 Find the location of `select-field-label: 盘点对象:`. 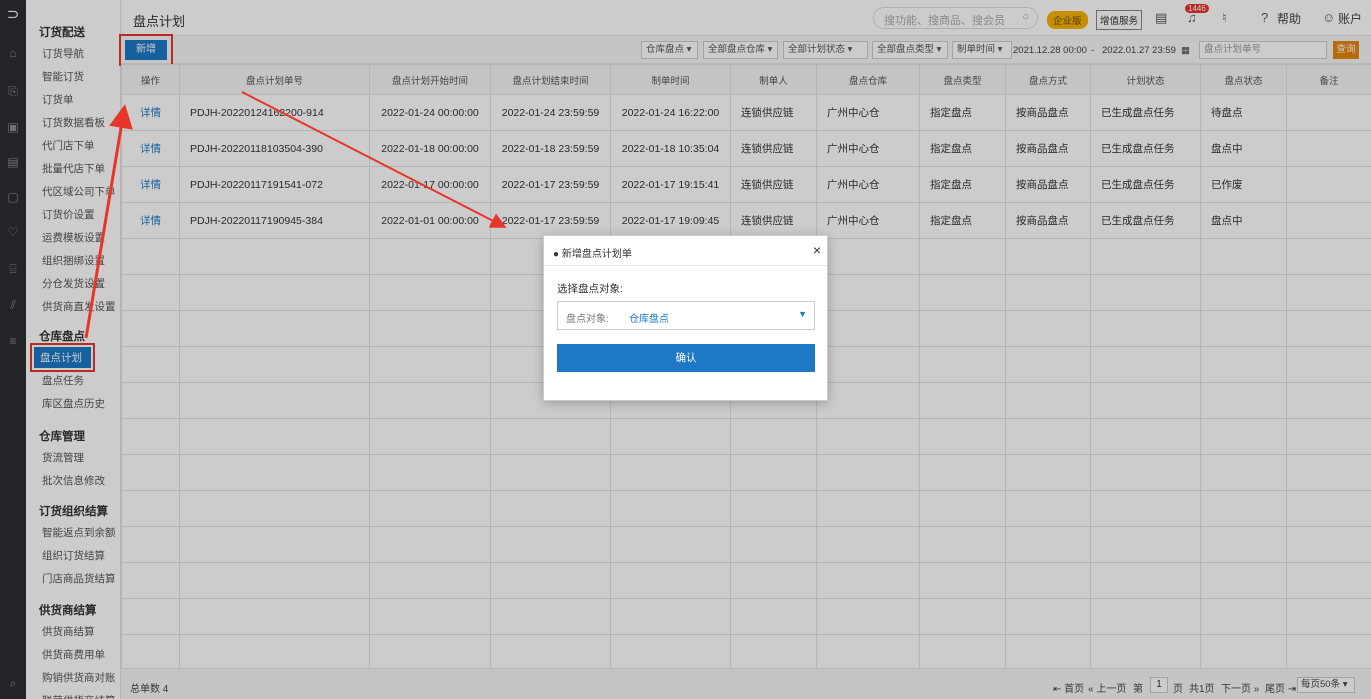

select-field-label: 盘点对象: is located at coordinates (587, 319).